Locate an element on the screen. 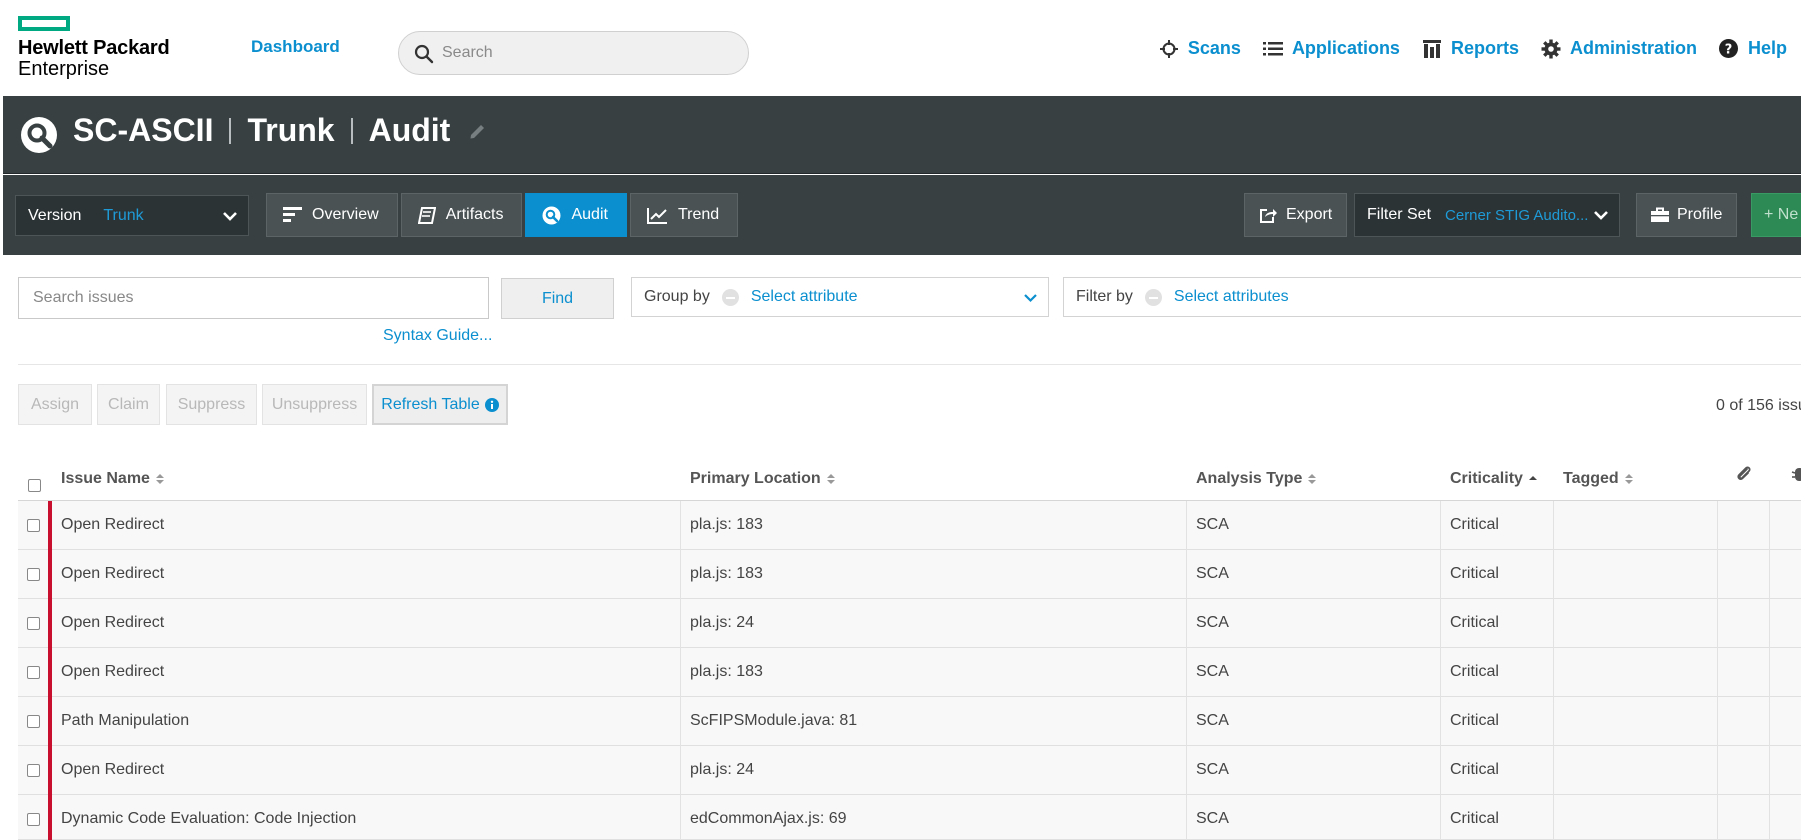 The width and height of the screenshot is (1801, 840). title-breadcrumb: SC-ASCII Trunk Audit is located at coordinates (280, 130).